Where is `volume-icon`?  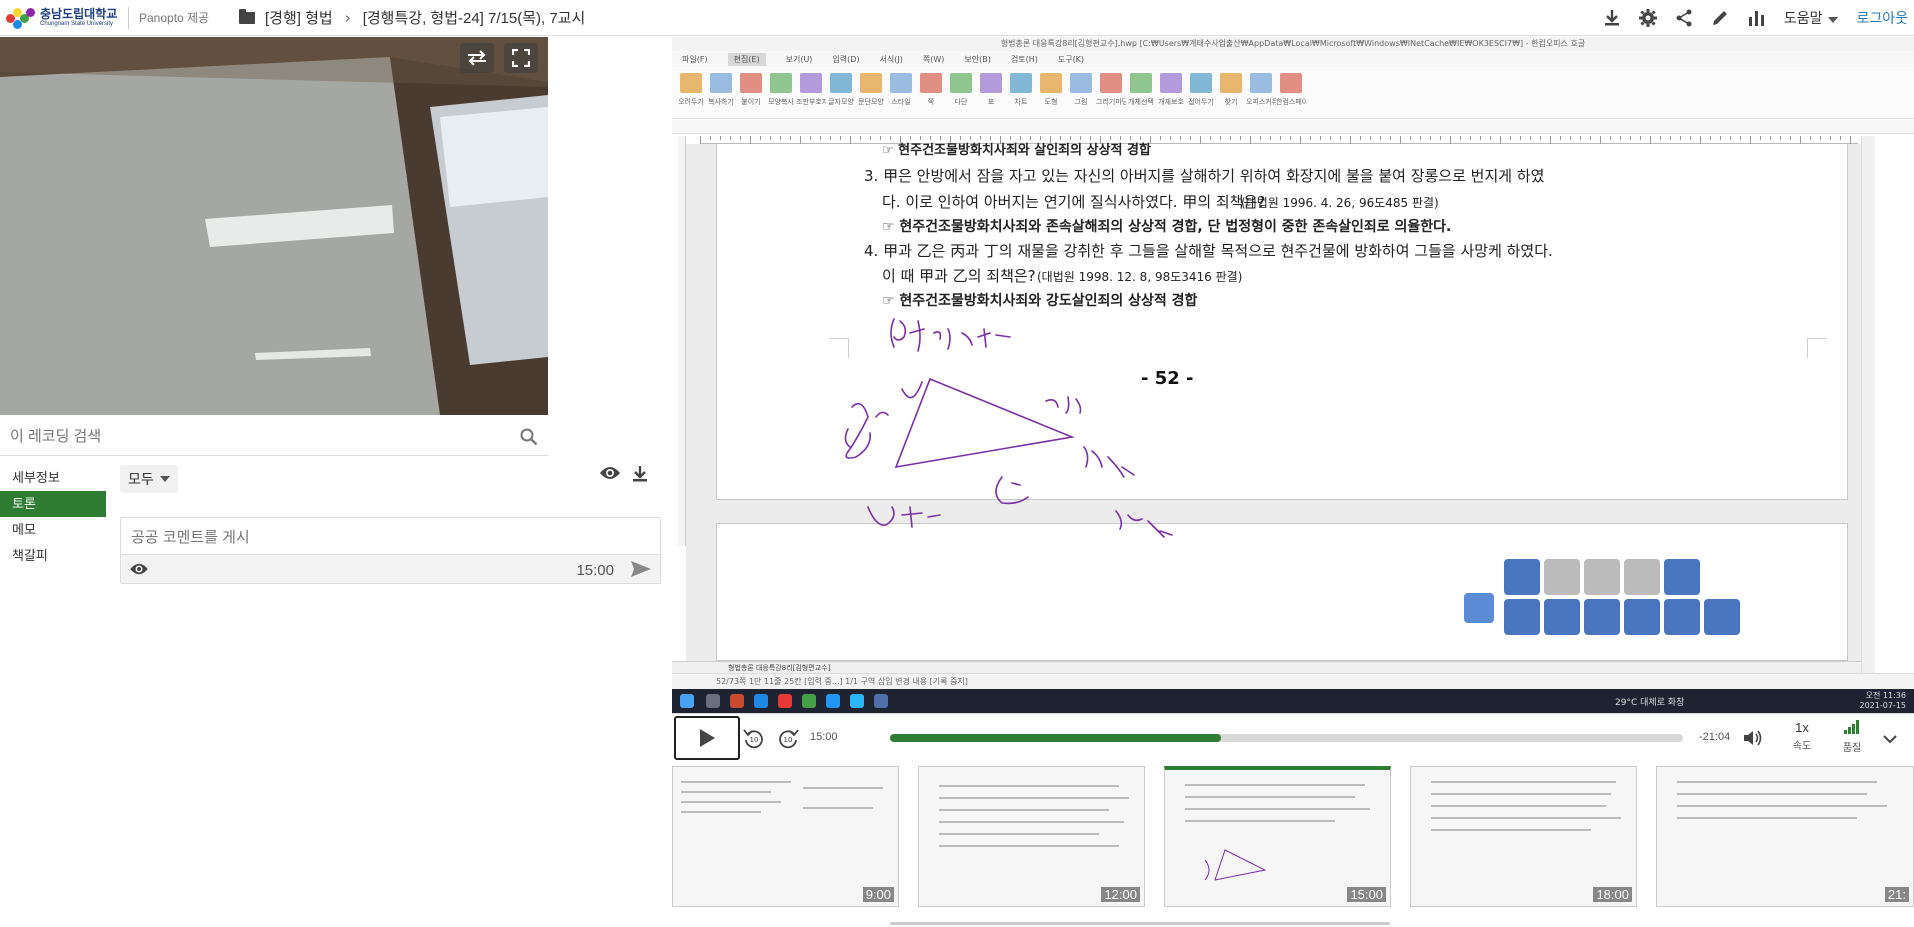
volume-icon is located at coordinates (1753, 740).